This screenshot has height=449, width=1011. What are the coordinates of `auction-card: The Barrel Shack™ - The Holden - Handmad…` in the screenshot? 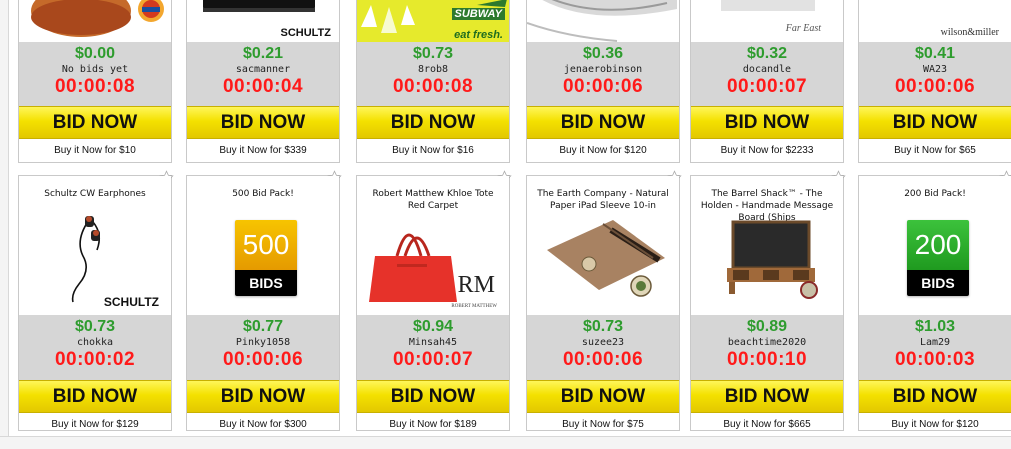 It's located at (768, 300).